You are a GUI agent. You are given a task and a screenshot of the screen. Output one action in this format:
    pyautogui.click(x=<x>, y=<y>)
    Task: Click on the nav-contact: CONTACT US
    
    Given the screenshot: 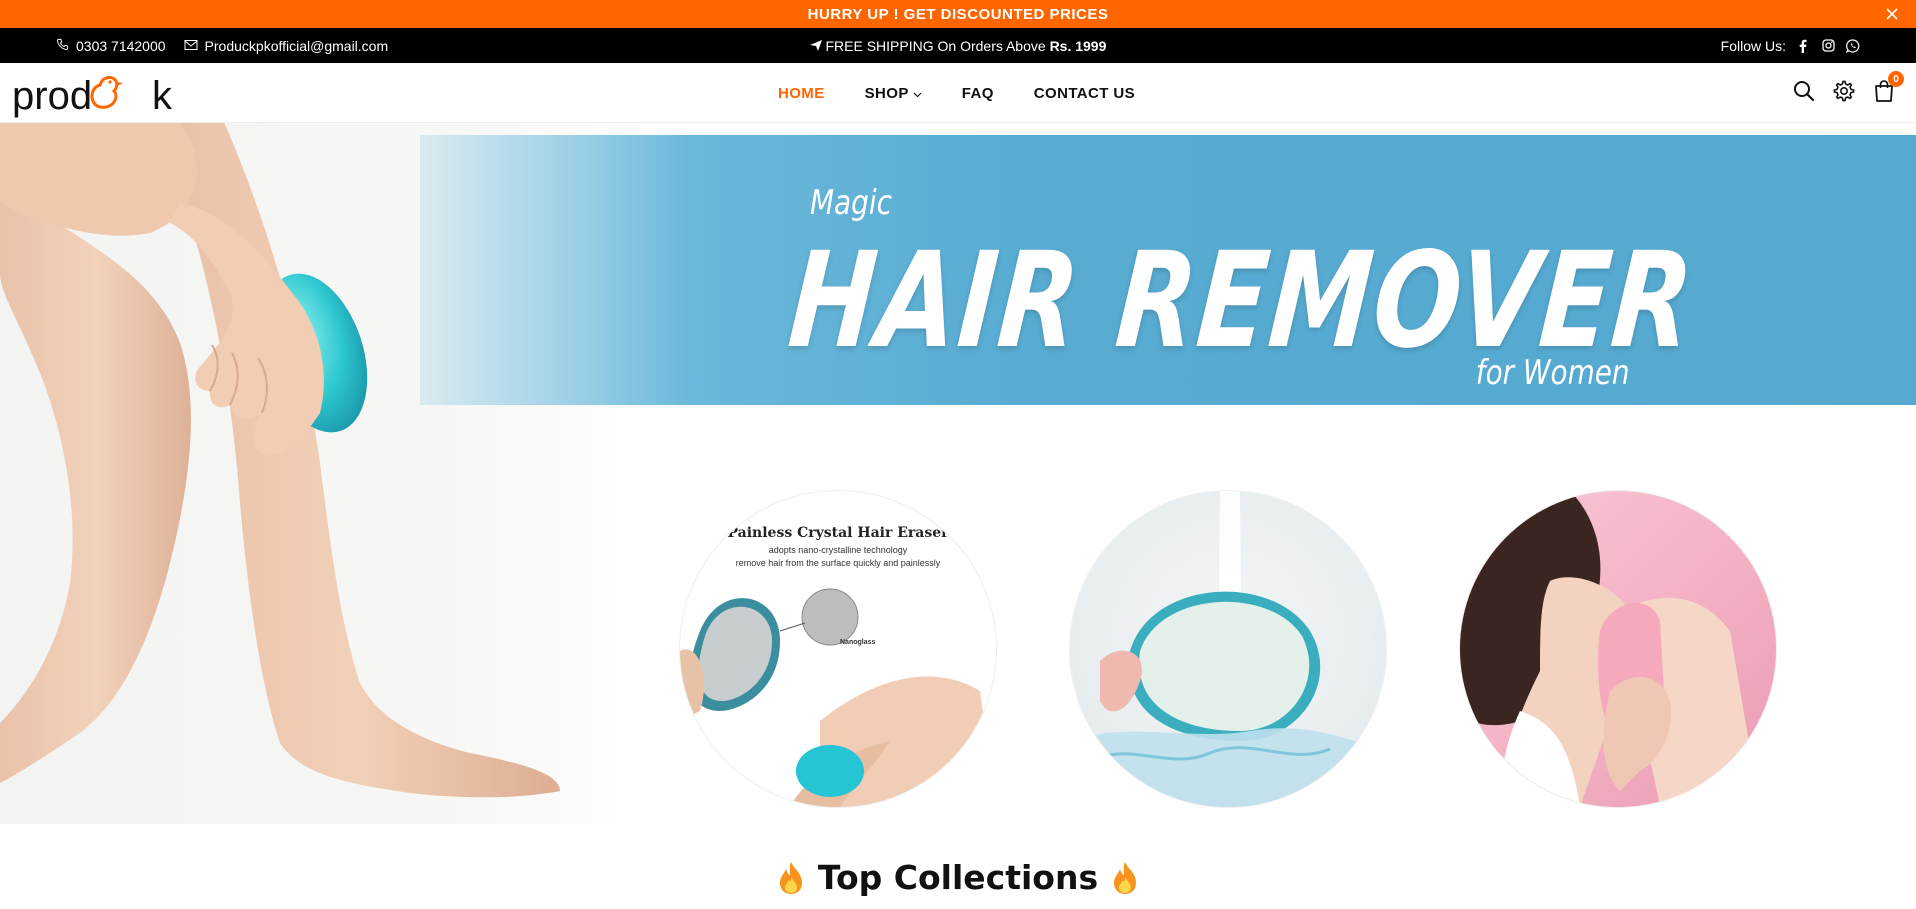 What is the action you would take?
    pyautogui.click(x=1084, y=93)
    